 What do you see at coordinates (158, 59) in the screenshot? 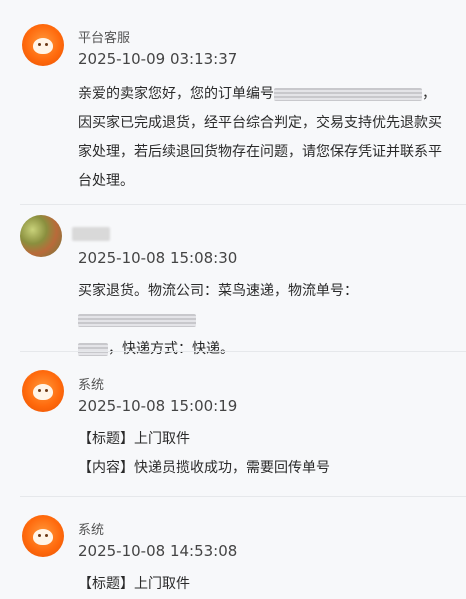
I see `message-time: 2025-10-09 03:13:37` at bounding box center [158, 59].